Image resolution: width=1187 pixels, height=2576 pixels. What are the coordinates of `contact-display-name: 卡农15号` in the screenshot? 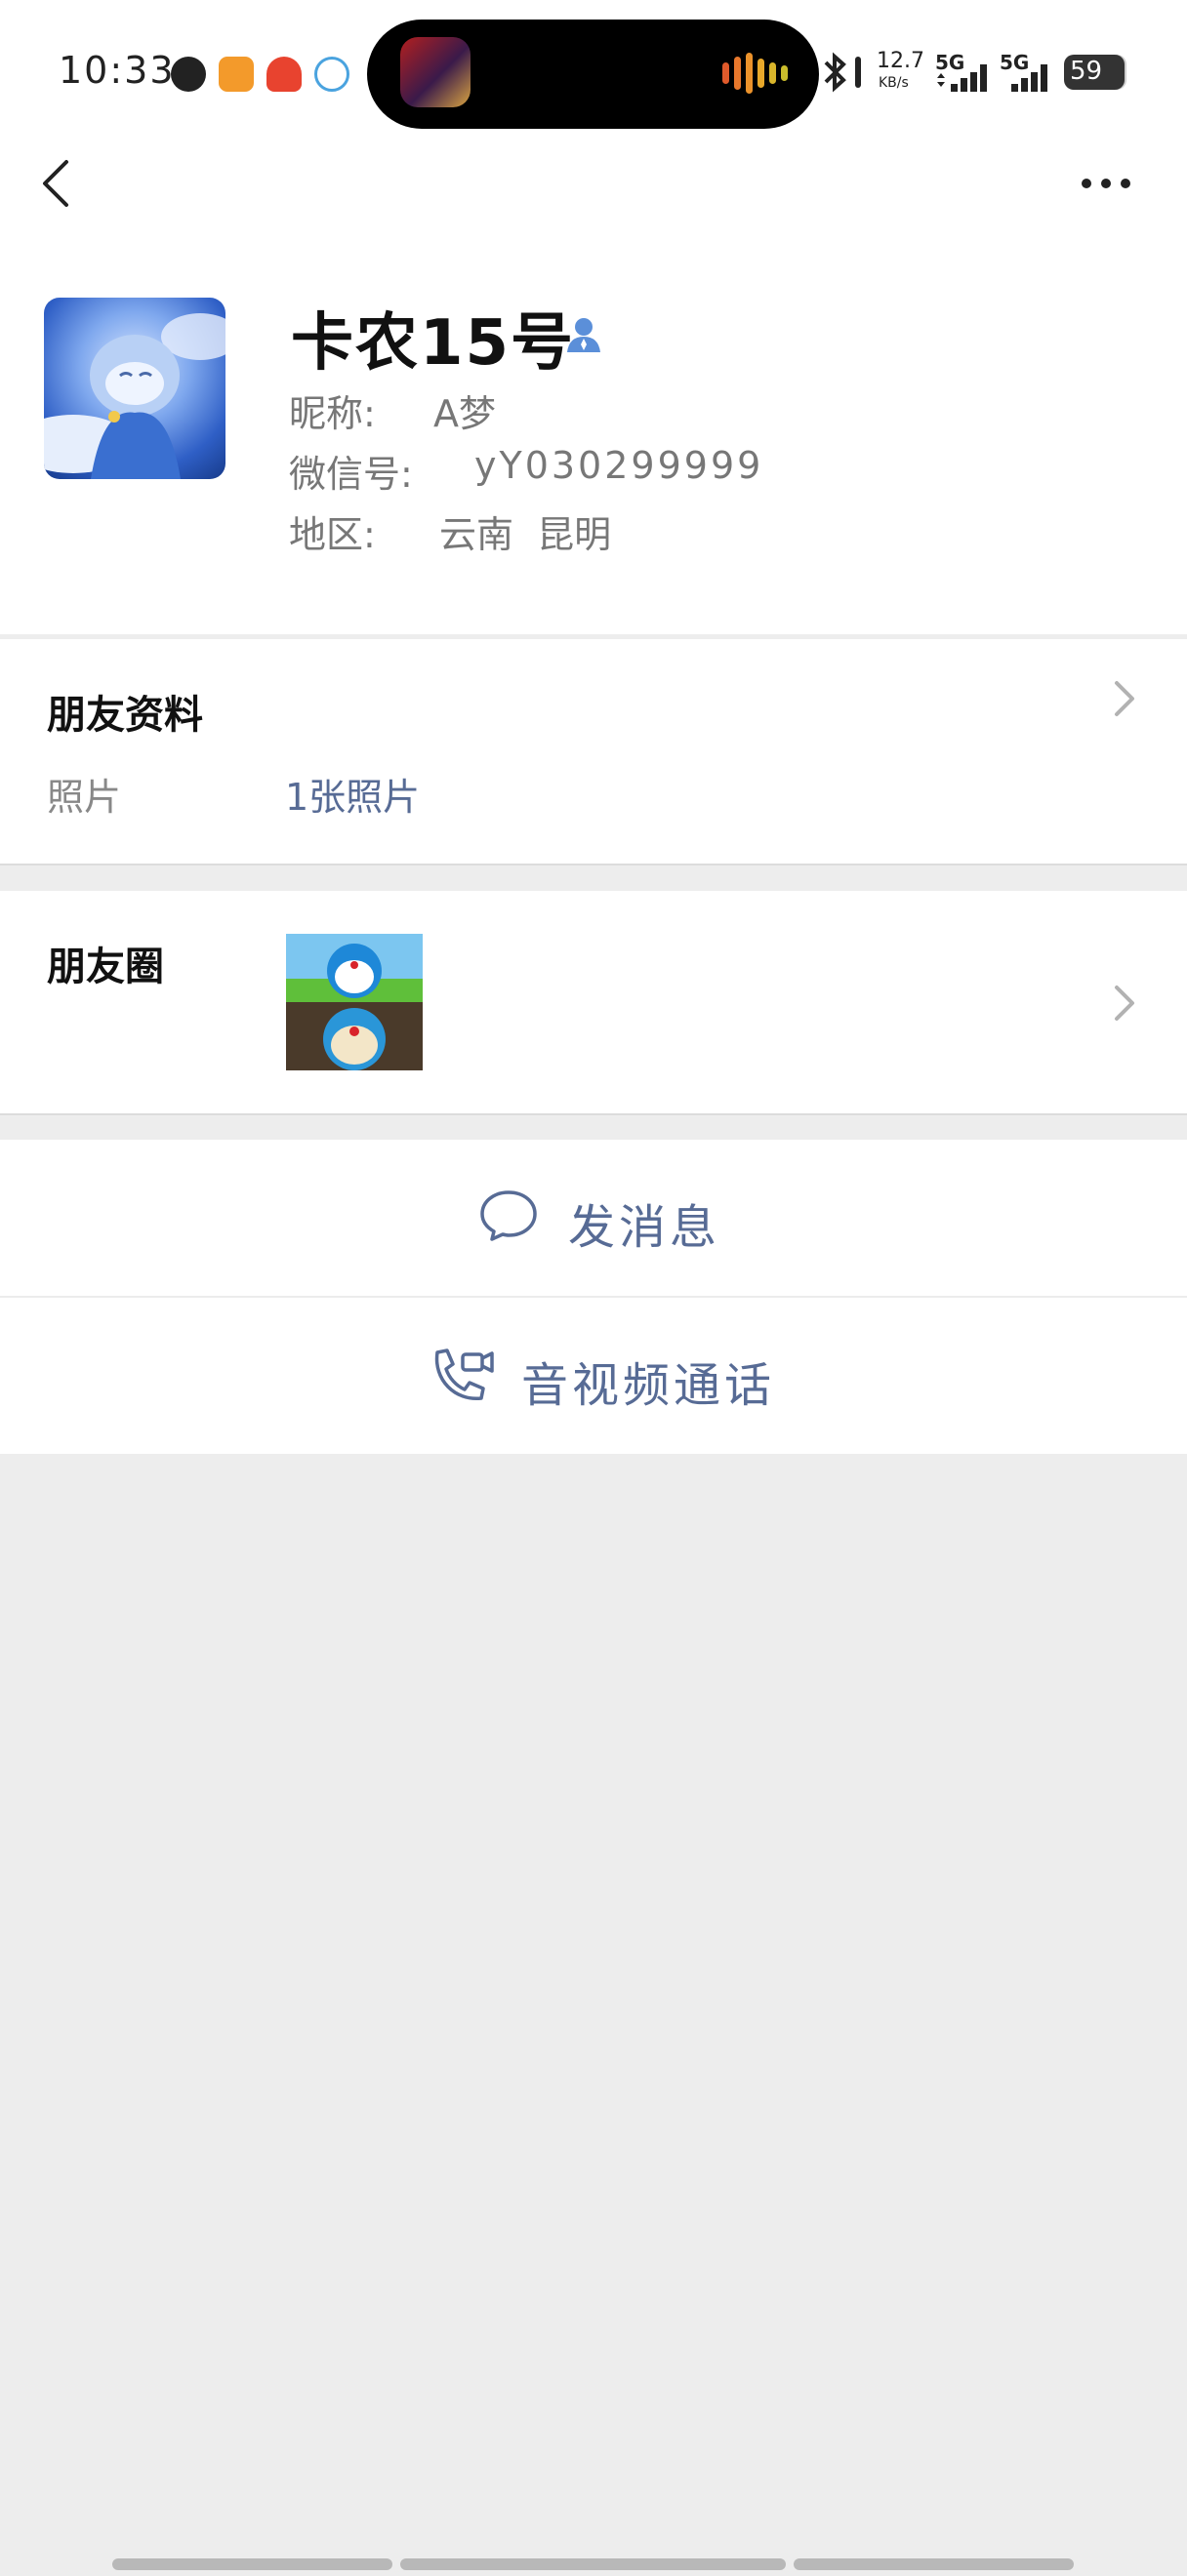 It's located at (433, 343).